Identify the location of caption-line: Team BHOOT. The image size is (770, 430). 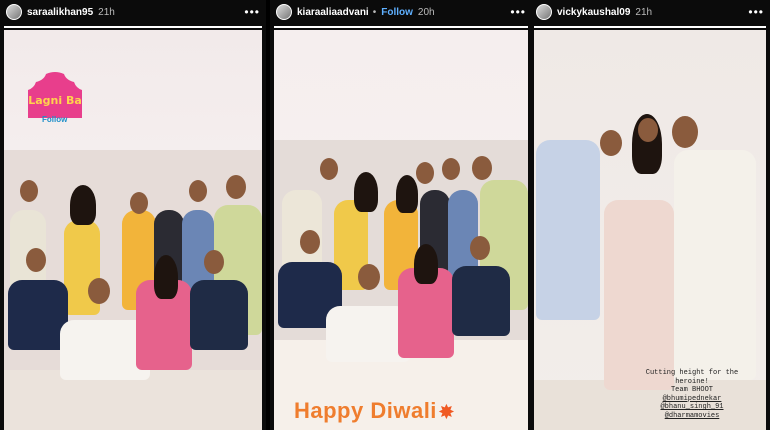
(691, 390).